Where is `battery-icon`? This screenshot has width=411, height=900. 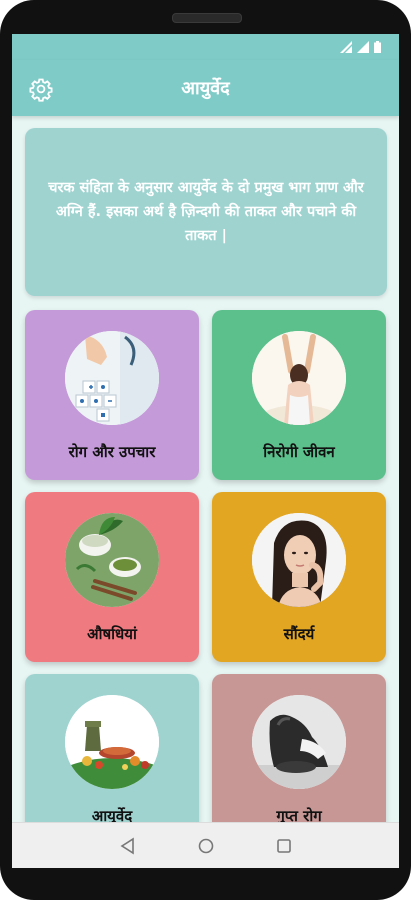 battery-icon is located at coordinates (377, 47).